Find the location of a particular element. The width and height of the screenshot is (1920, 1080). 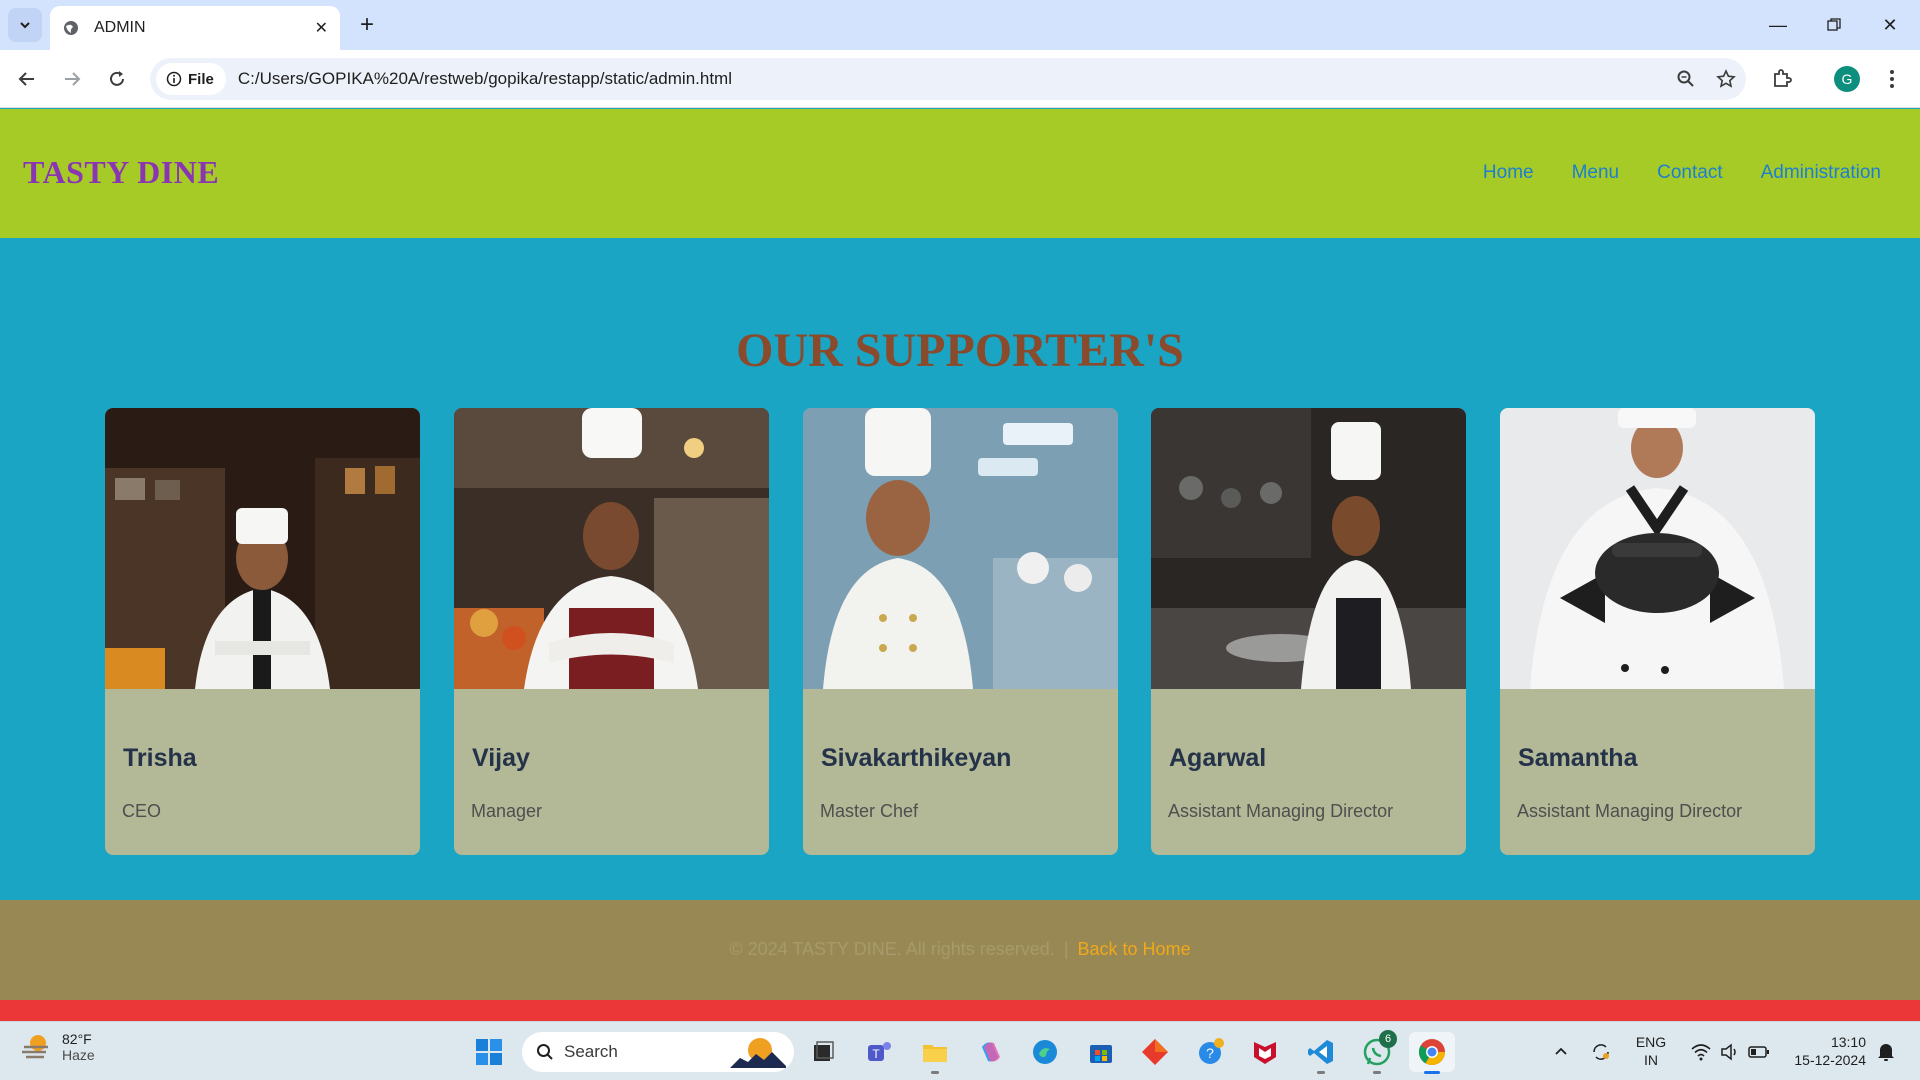

close-tab-icon: ✕ is located at coordinates (321, 28).